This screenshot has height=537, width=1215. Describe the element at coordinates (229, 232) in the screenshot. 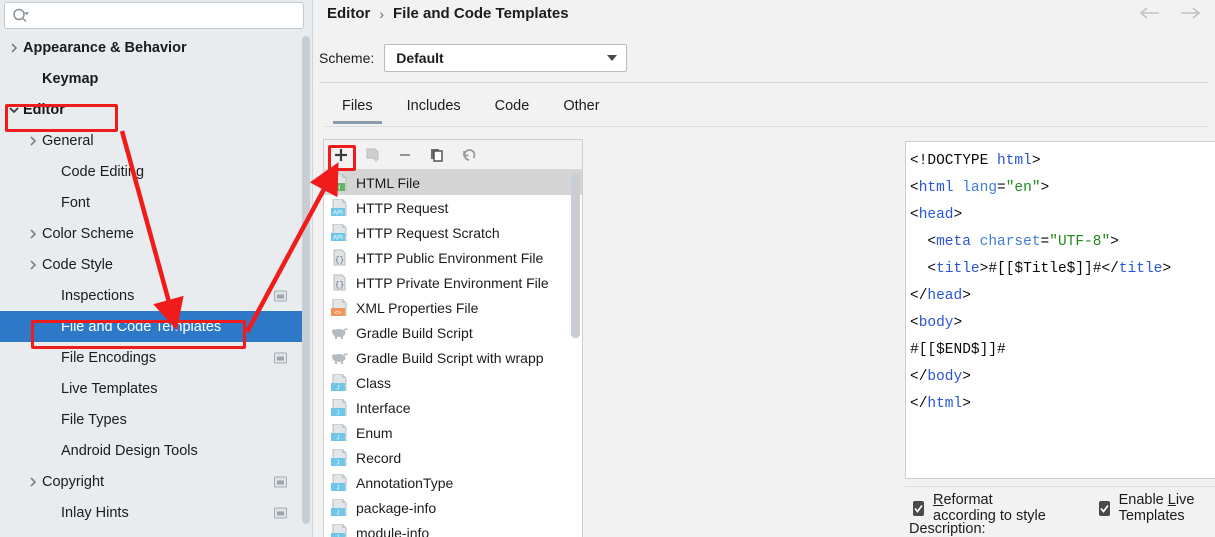

I see `annotation-arrows` at that location.